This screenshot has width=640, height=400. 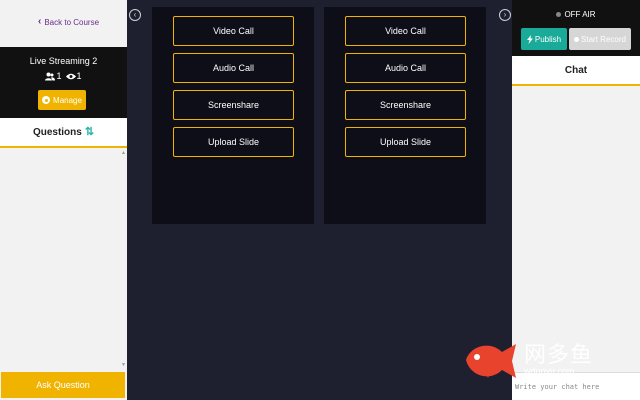 I want to click on collapse-right-icon: ›, so click(x=505, y=15).